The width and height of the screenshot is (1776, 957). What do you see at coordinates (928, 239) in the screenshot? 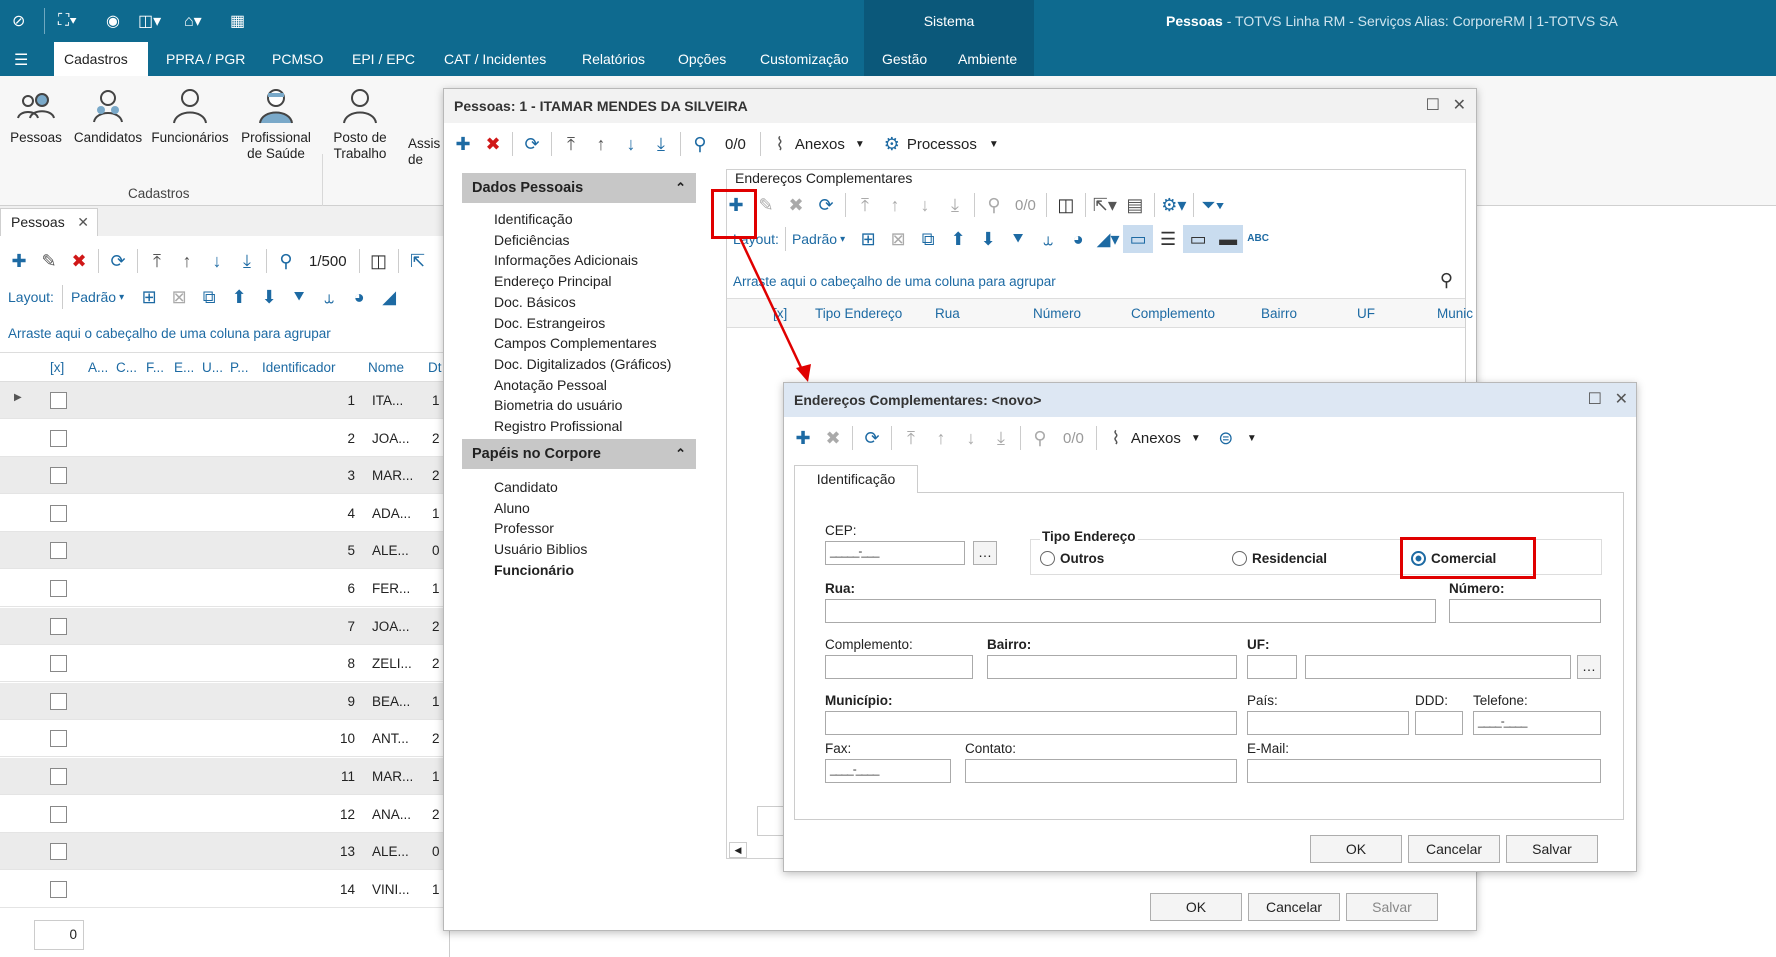
I see `group-icon: ⧉` at bounding box center [928, 239].